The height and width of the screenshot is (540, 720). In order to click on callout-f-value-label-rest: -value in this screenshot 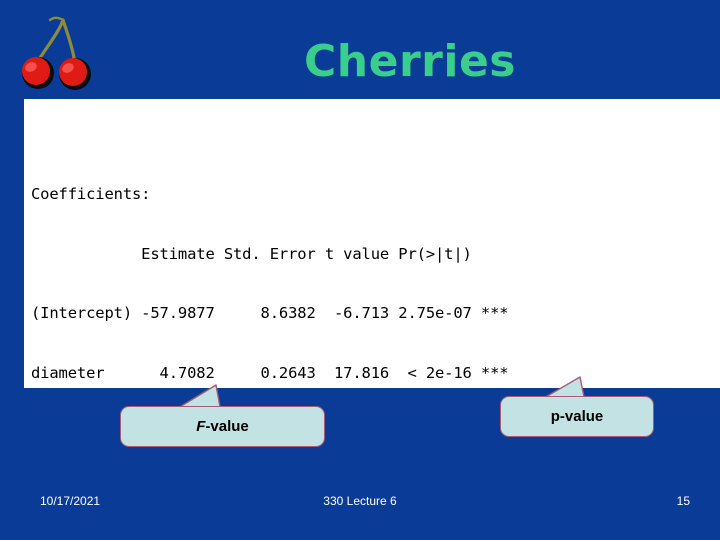, I will do `click(227, 426)`.